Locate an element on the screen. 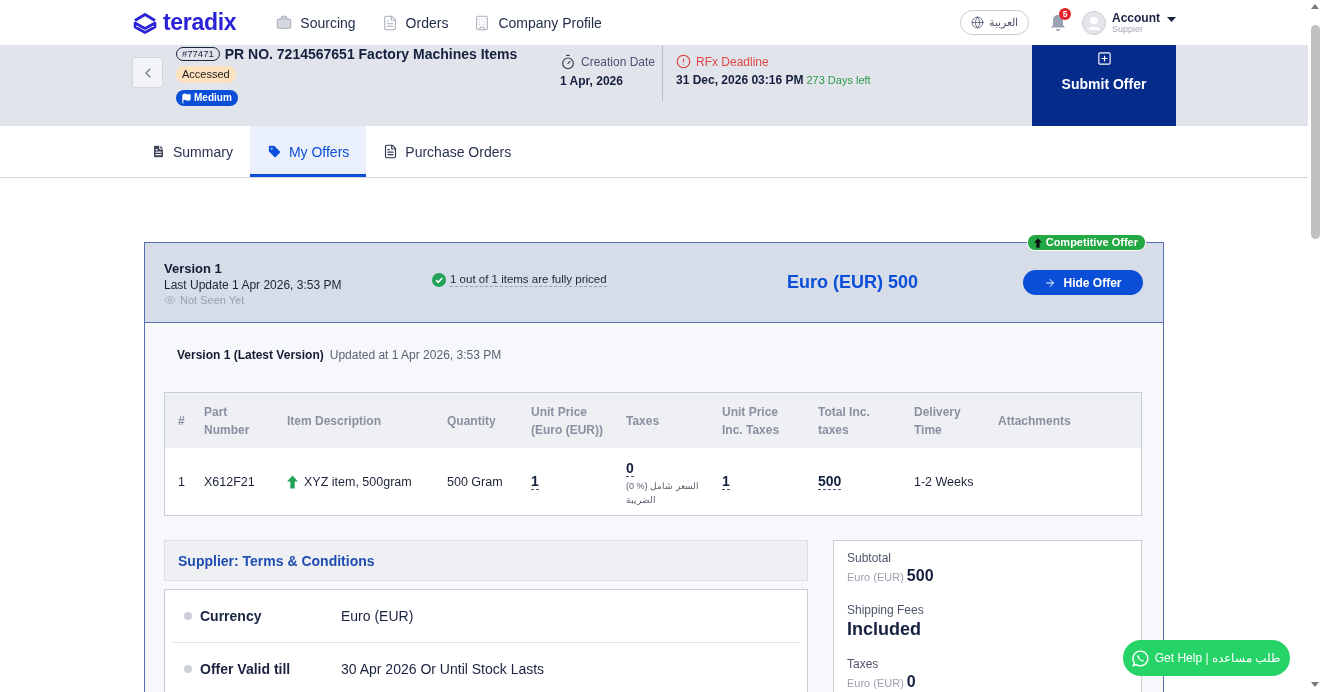 The image size is (1322, 692). nav-link: Orders is located at coordinates (415, 22).